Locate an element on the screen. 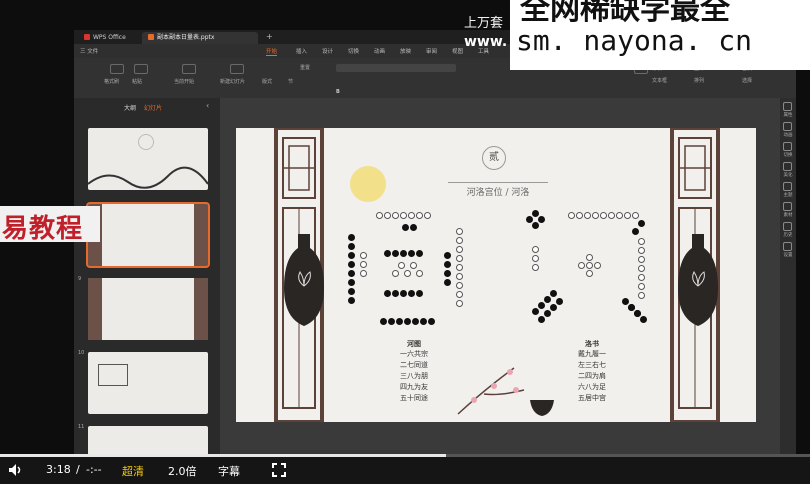 The height and width of the screenshot is (484, 810). thumb-number: 9 is located at coordinates (80, 279).